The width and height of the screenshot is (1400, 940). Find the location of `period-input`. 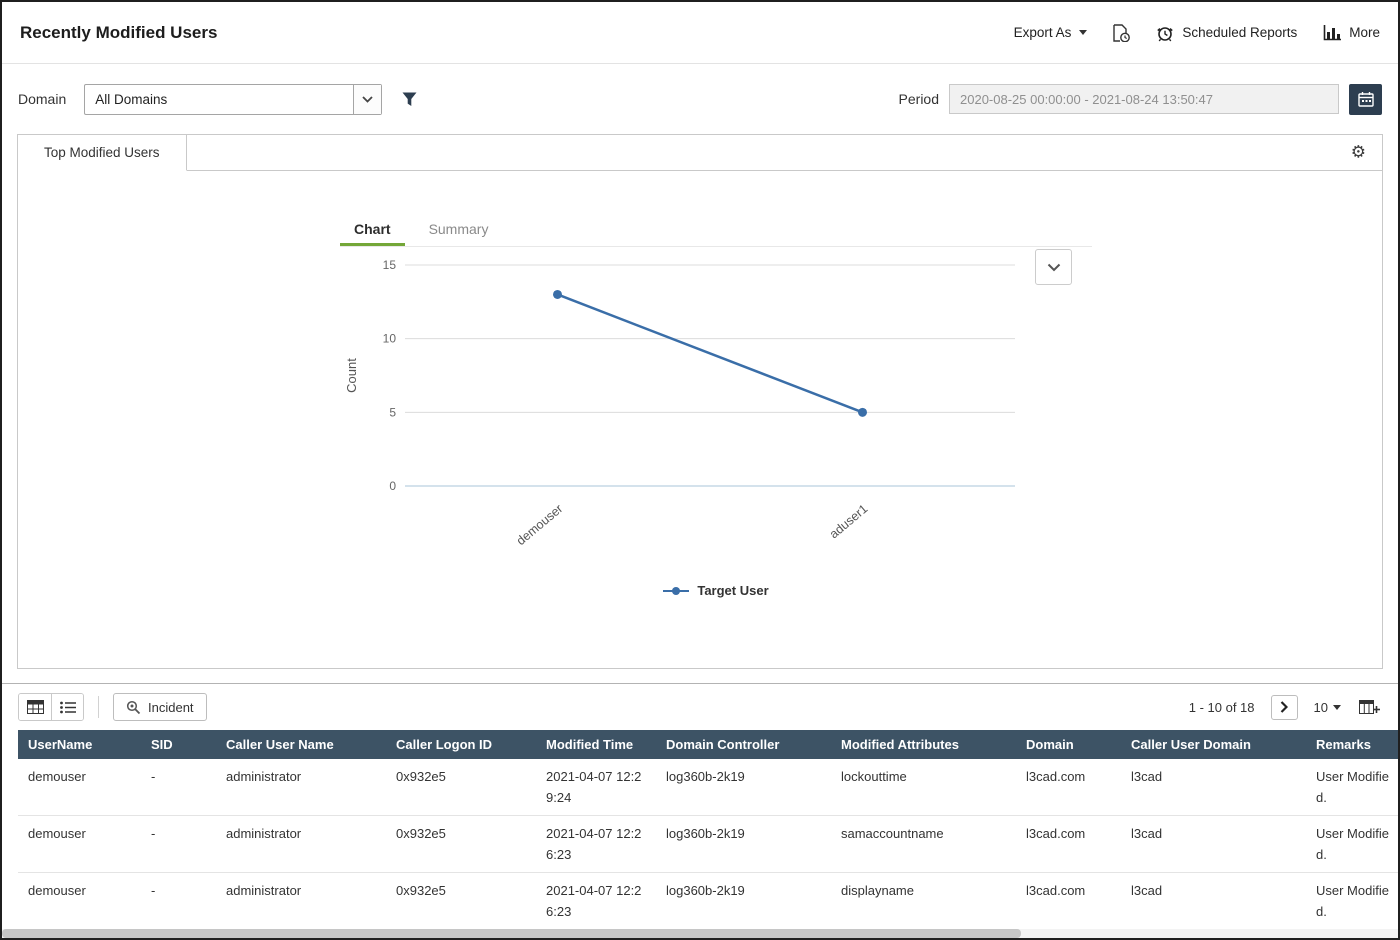

period-input is located at coordinates (1144, 99).